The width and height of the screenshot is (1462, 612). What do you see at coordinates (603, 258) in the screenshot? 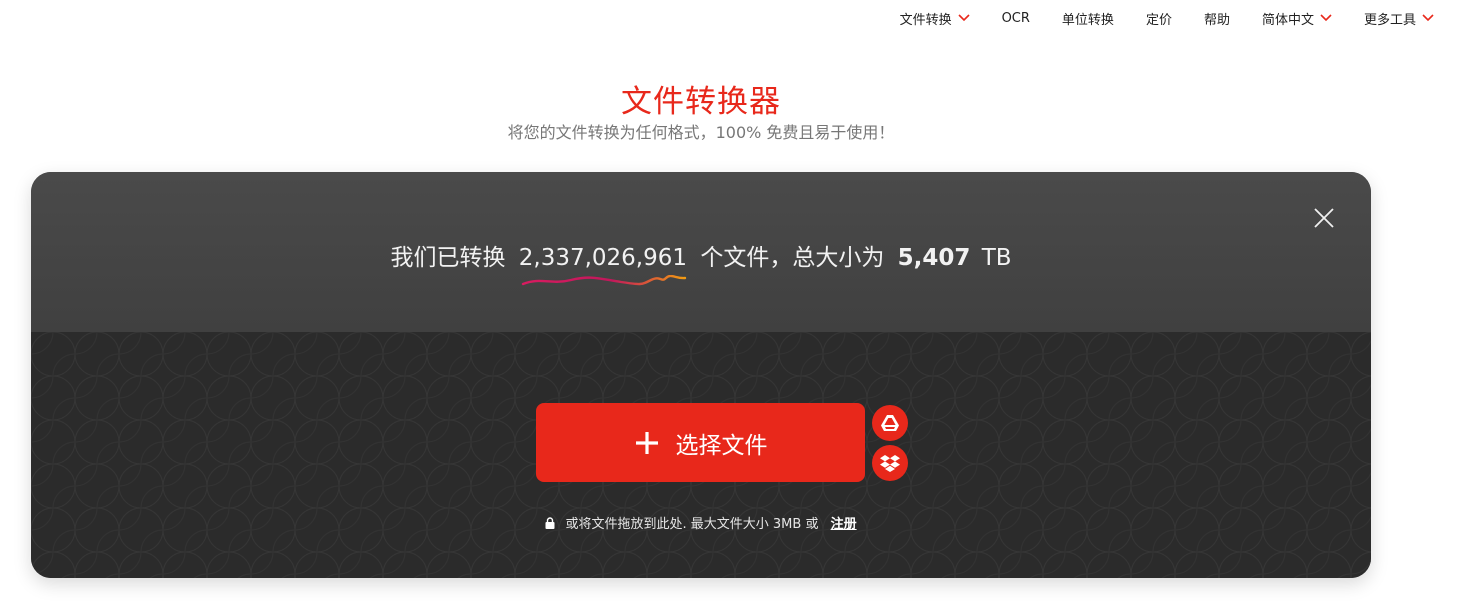
I see `converted-count: 2,337,026,961` at bounding box center [603, 258].